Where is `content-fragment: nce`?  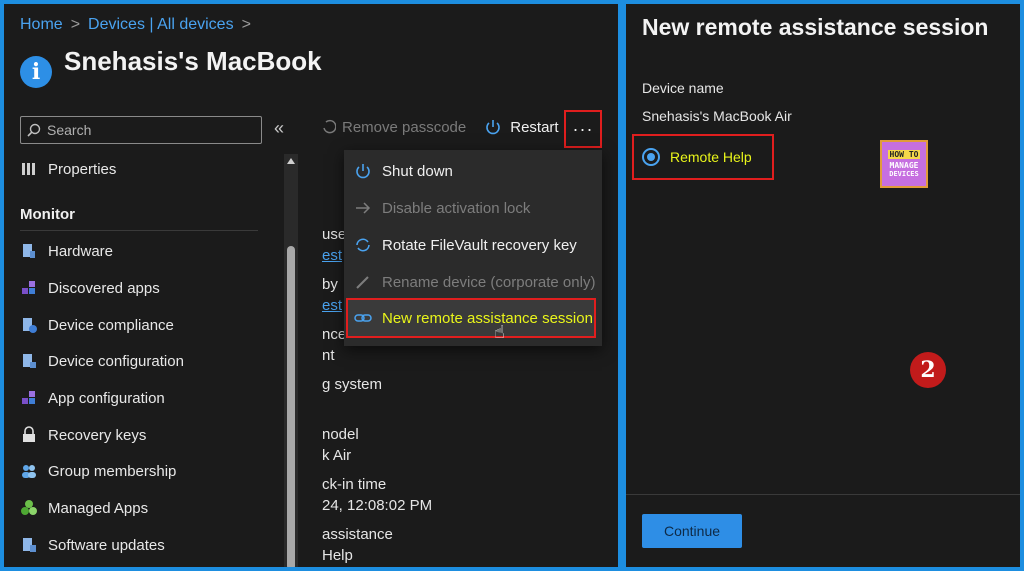 content-fragment: nce is located at coordinates (334, 334).